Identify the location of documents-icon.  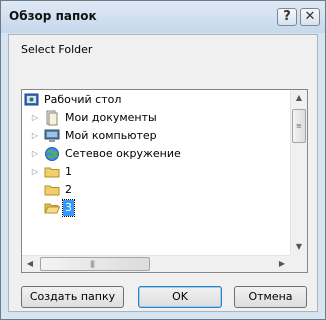
(52, 118).